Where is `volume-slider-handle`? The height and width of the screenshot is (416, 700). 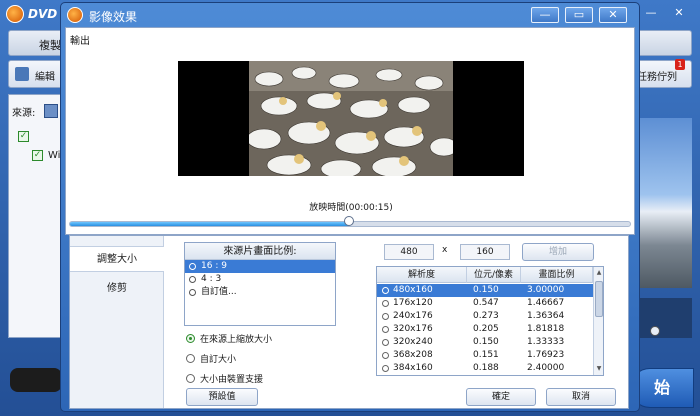
volume-slider-handle is located at coordinates (655, 331).